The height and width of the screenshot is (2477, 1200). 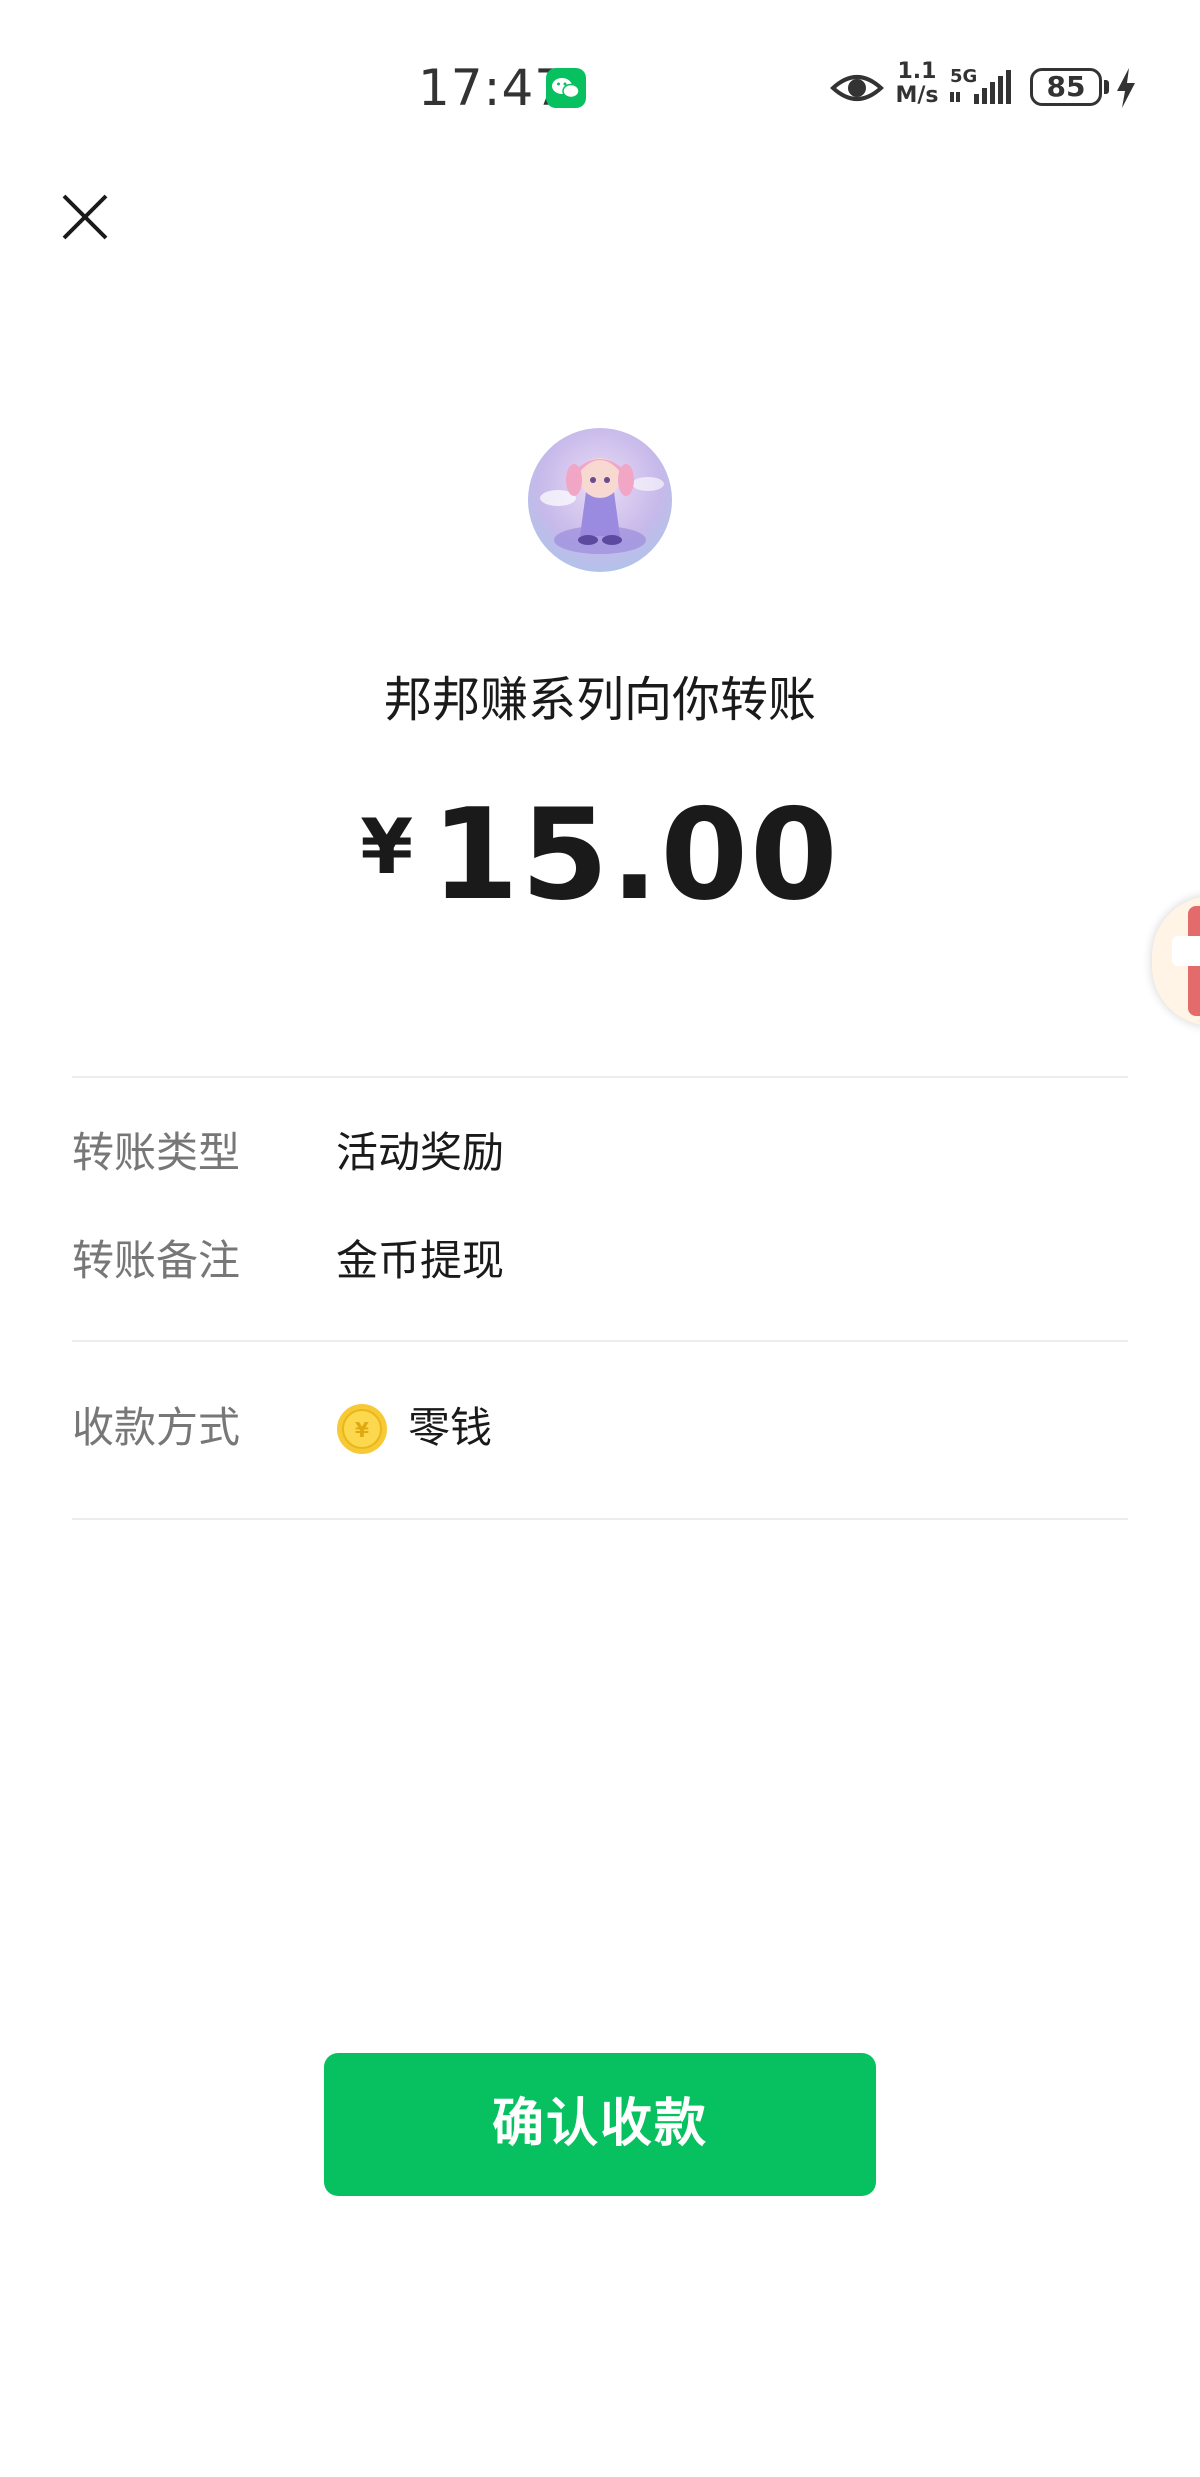 I want to click on transfer-note-label: 转账备注, so click(x=156, y=1260).